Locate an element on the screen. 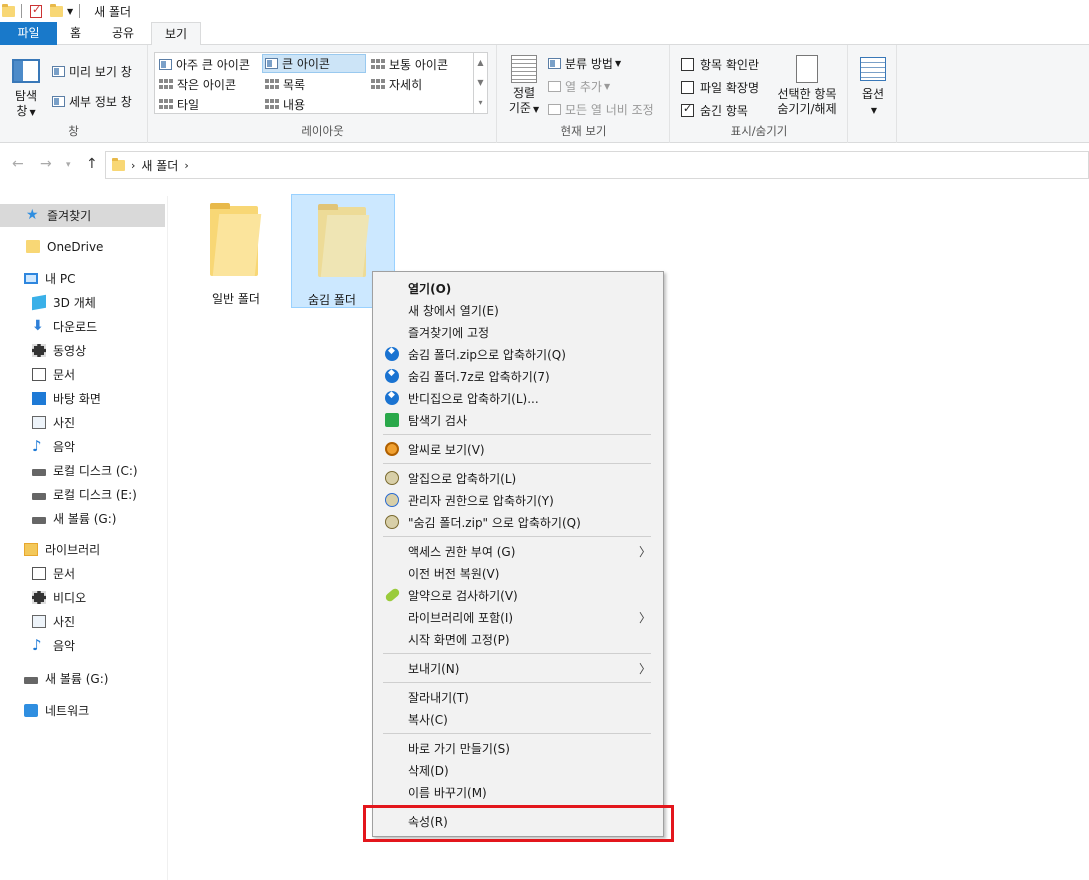  menu-create-shortcut: 바로 가기 만들기(S) is located at coordinates (518, 748).